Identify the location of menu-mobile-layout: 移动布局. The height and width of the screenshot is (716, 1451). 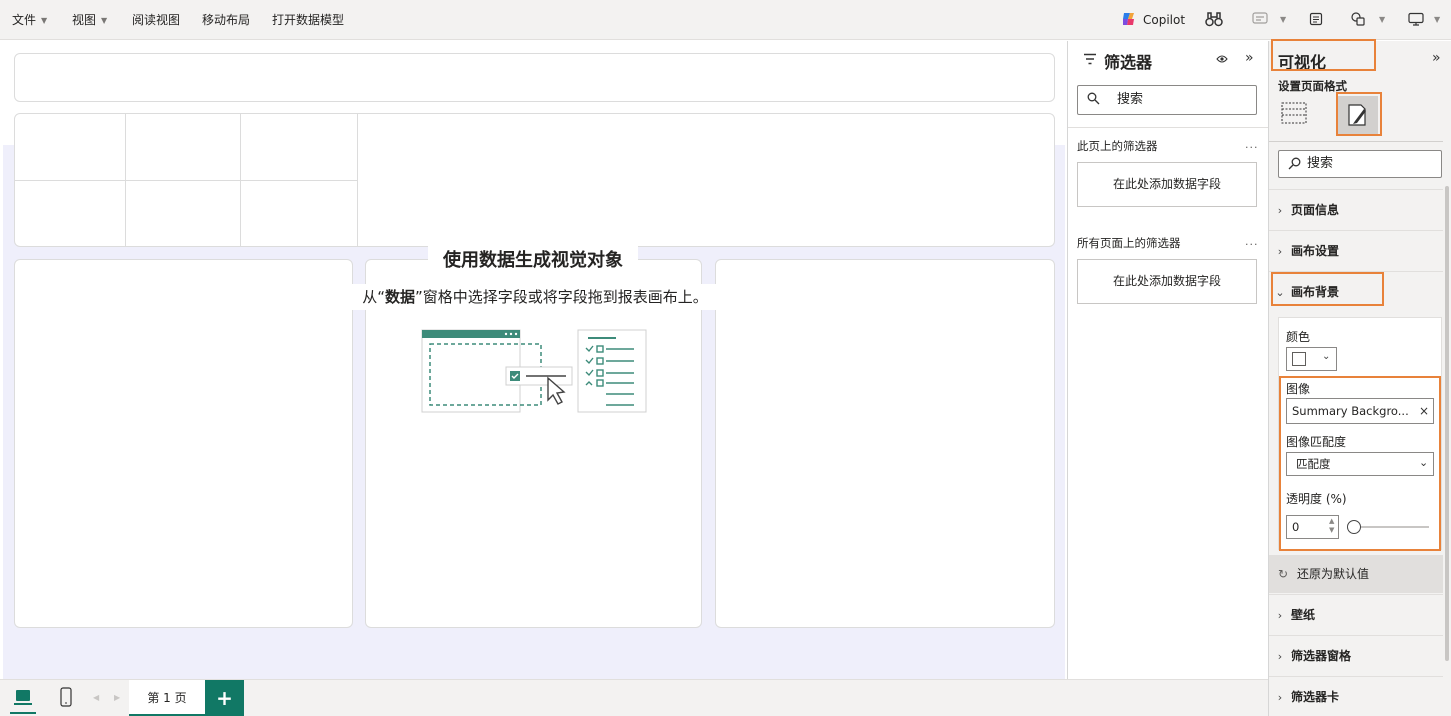
(226, 20).